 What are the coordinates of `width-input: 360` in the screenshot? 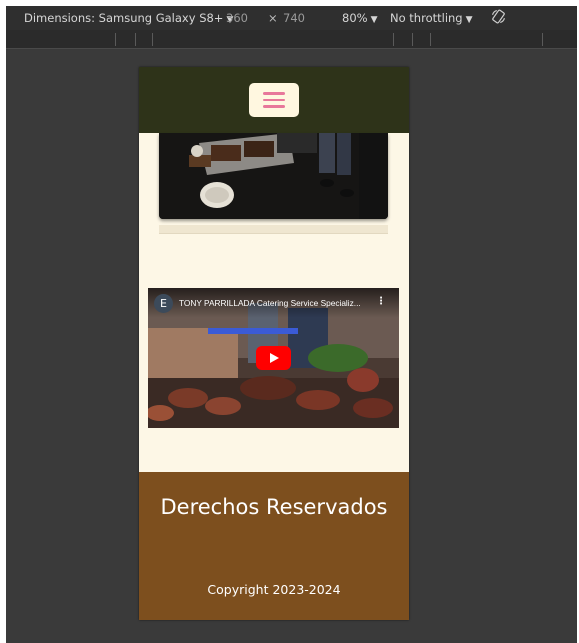 It's located at (237, 18).